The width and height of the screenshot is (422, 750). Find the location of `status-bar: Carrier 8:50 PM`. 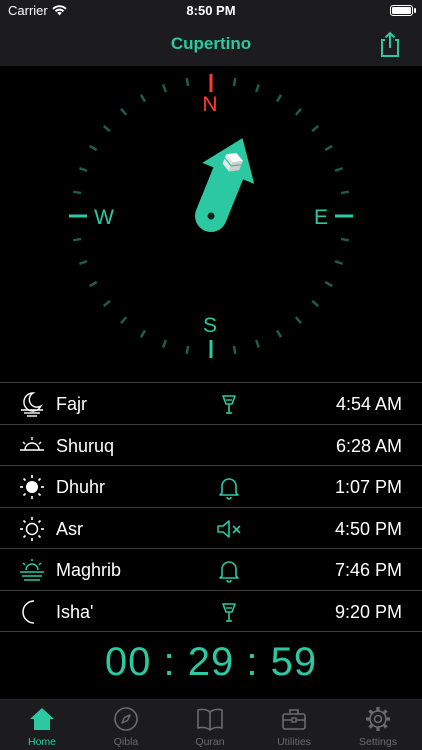

status-bar: Carrier 8:50 PM is located at coordinates (211, 11).